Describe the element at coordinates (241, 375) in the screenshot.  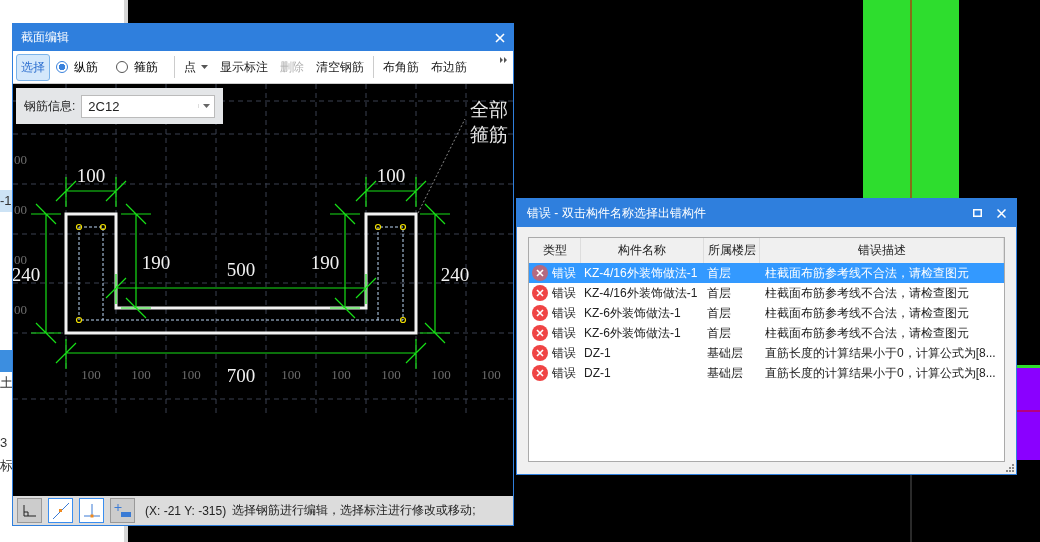
I see `dimension-label: 700` at that location.